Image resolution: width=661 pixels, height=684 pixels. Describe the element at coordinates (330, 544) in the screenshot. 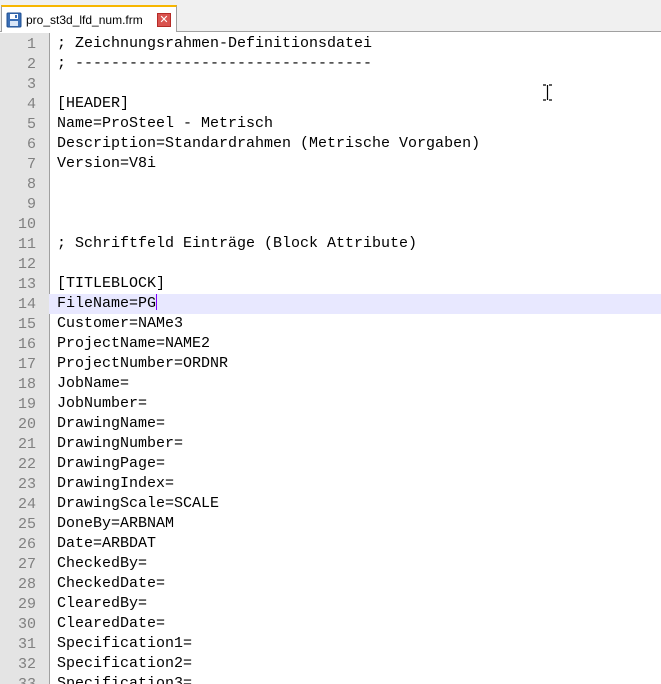

I see `code-line: 26 Date=ARBDAT` at that location.